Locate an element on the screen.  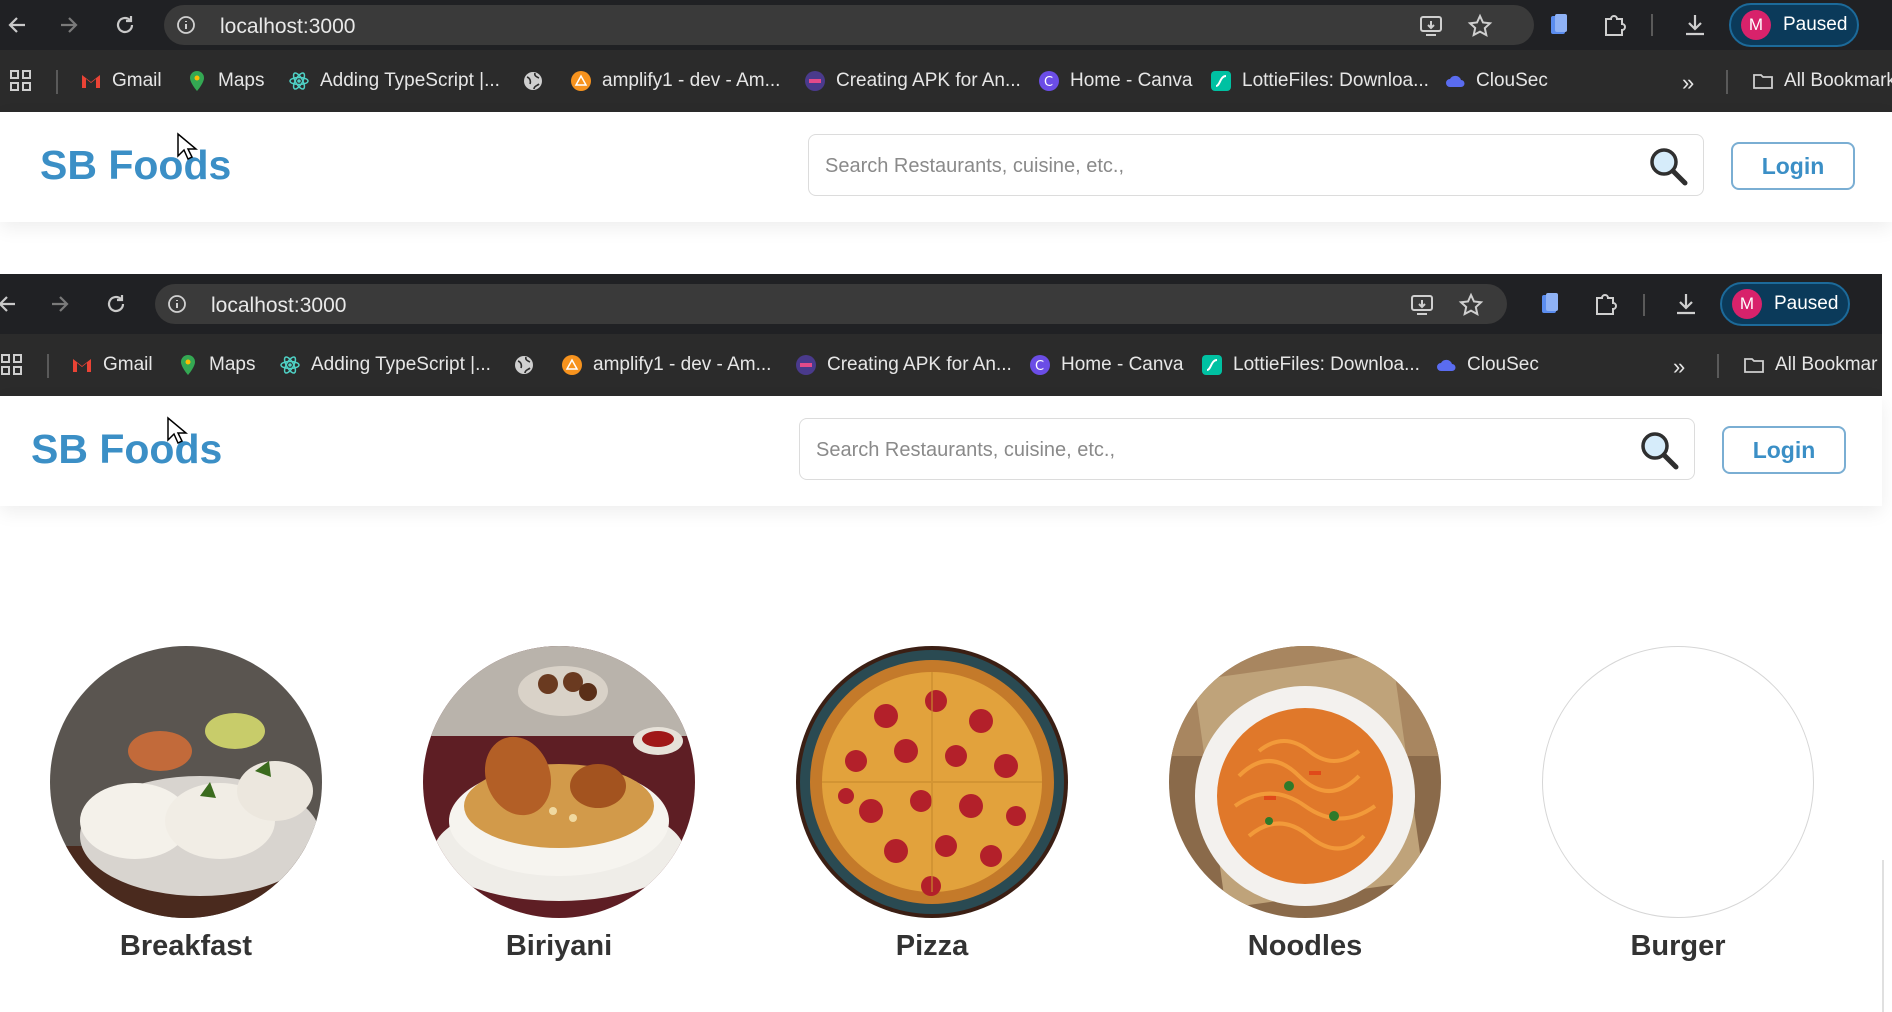
category-noodles: Noodles is located at coordinates (1305, 804).